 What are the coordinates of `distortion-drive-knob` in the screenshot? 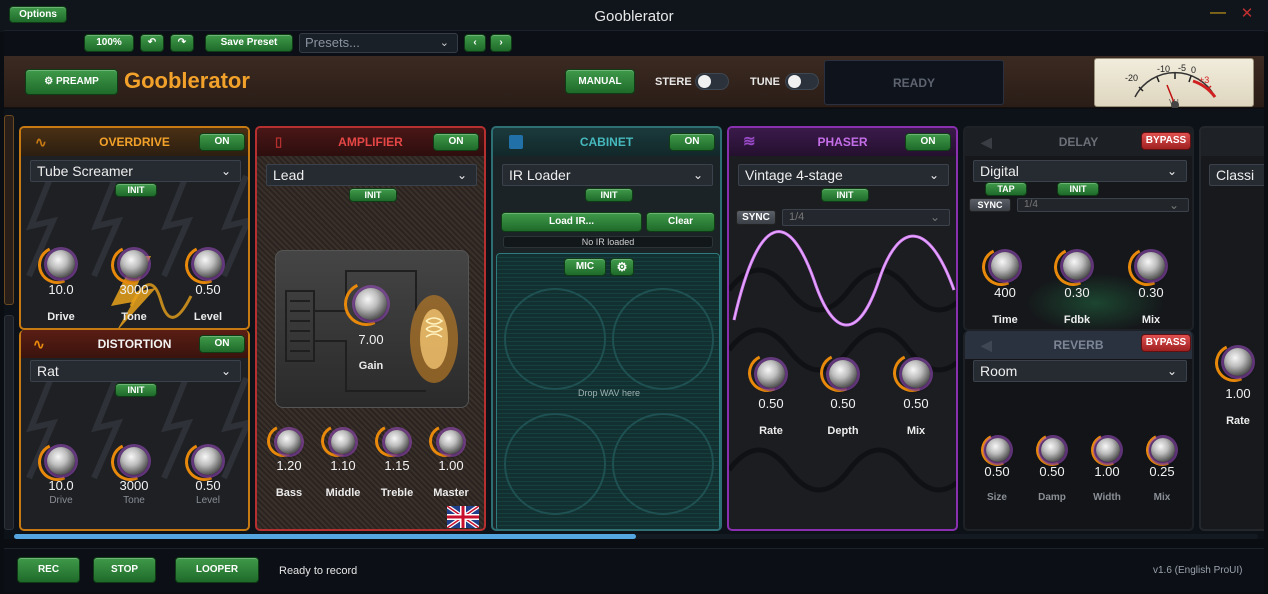 It's located at (61, 461).